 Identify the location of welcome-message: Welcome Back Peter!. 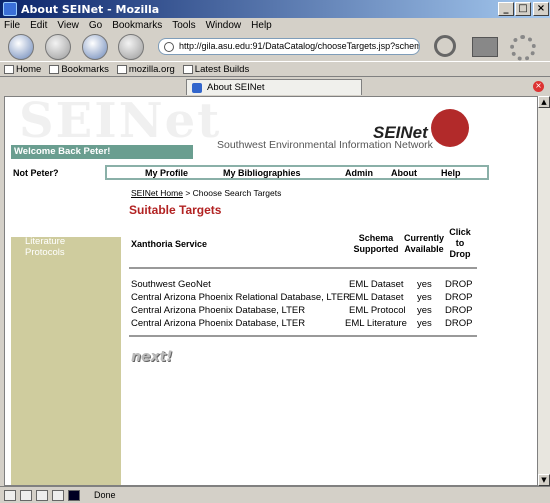
(102, 152).